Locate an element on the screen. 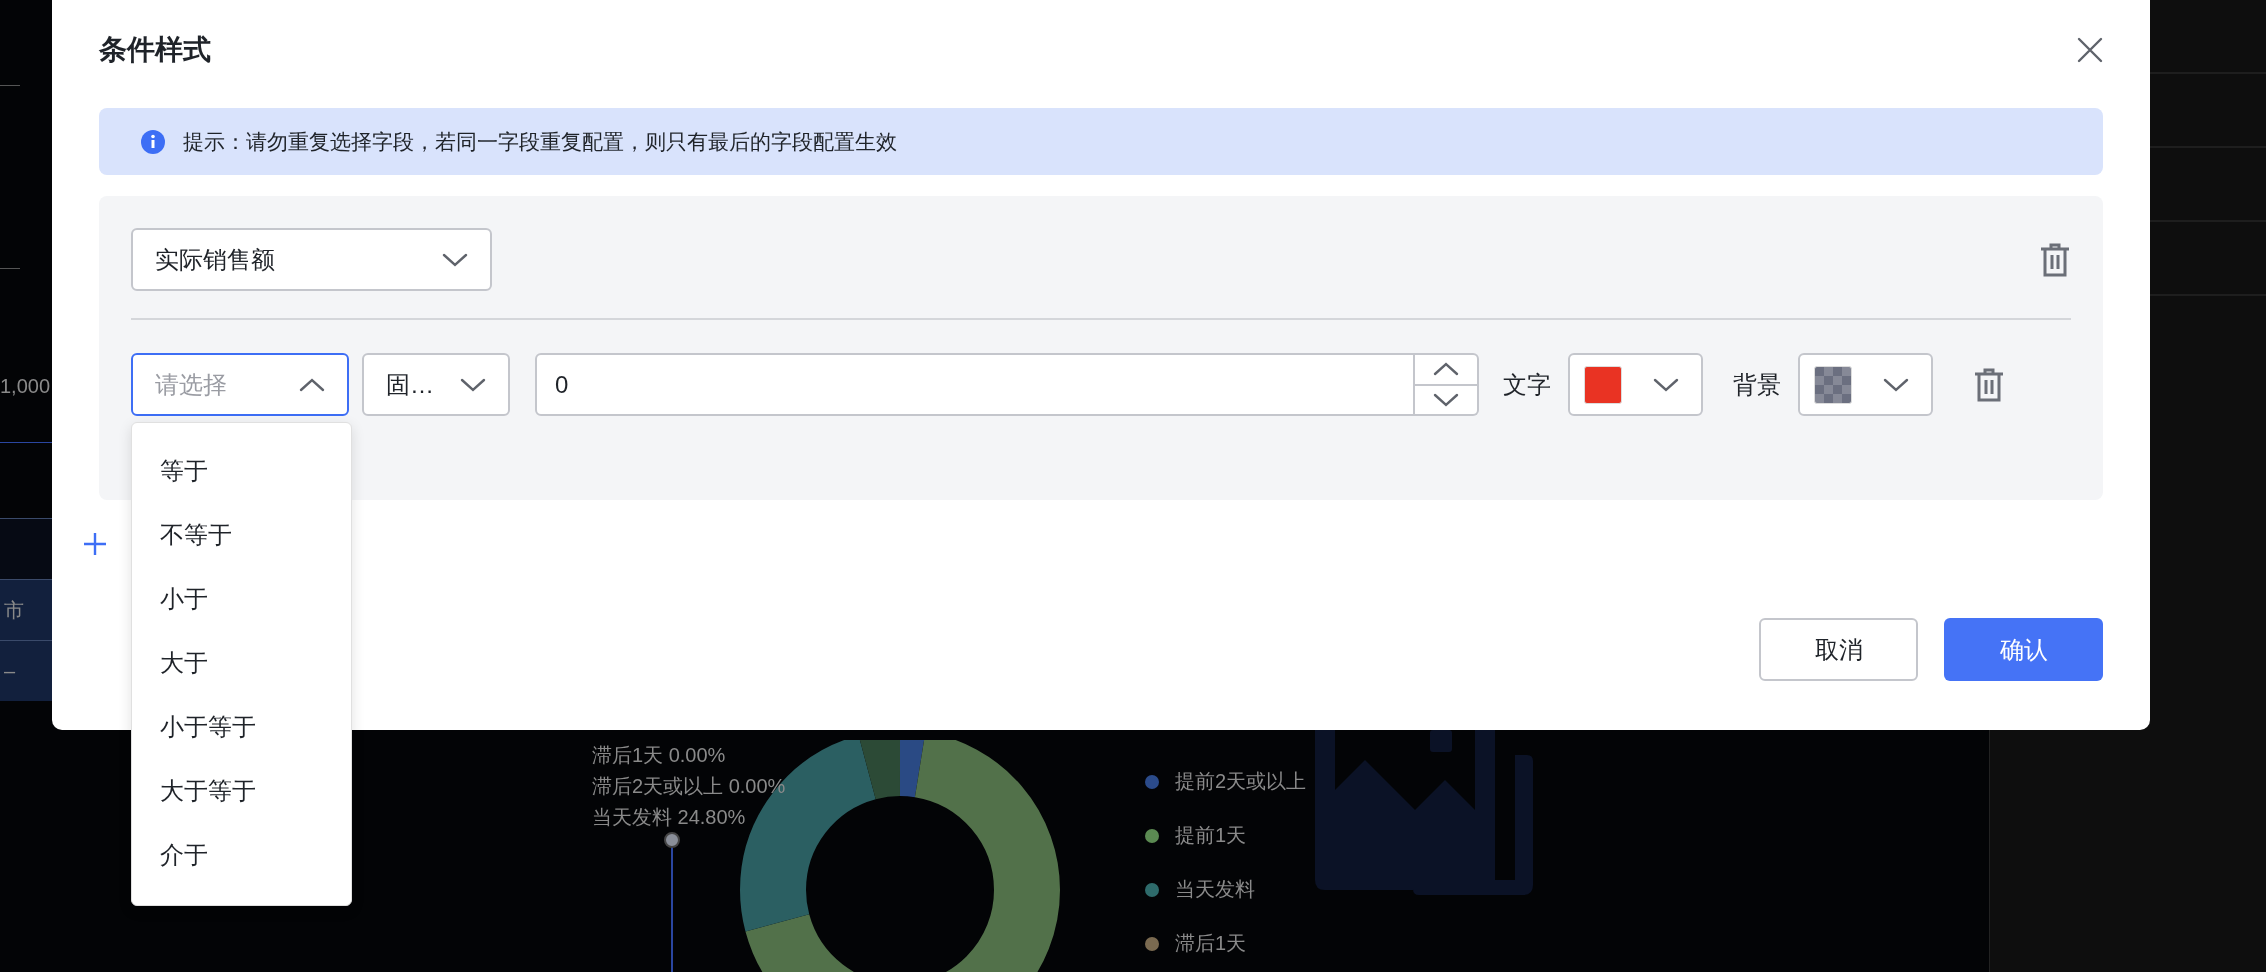  menu-item: 大于等于 is located at coordinates (241, 791).